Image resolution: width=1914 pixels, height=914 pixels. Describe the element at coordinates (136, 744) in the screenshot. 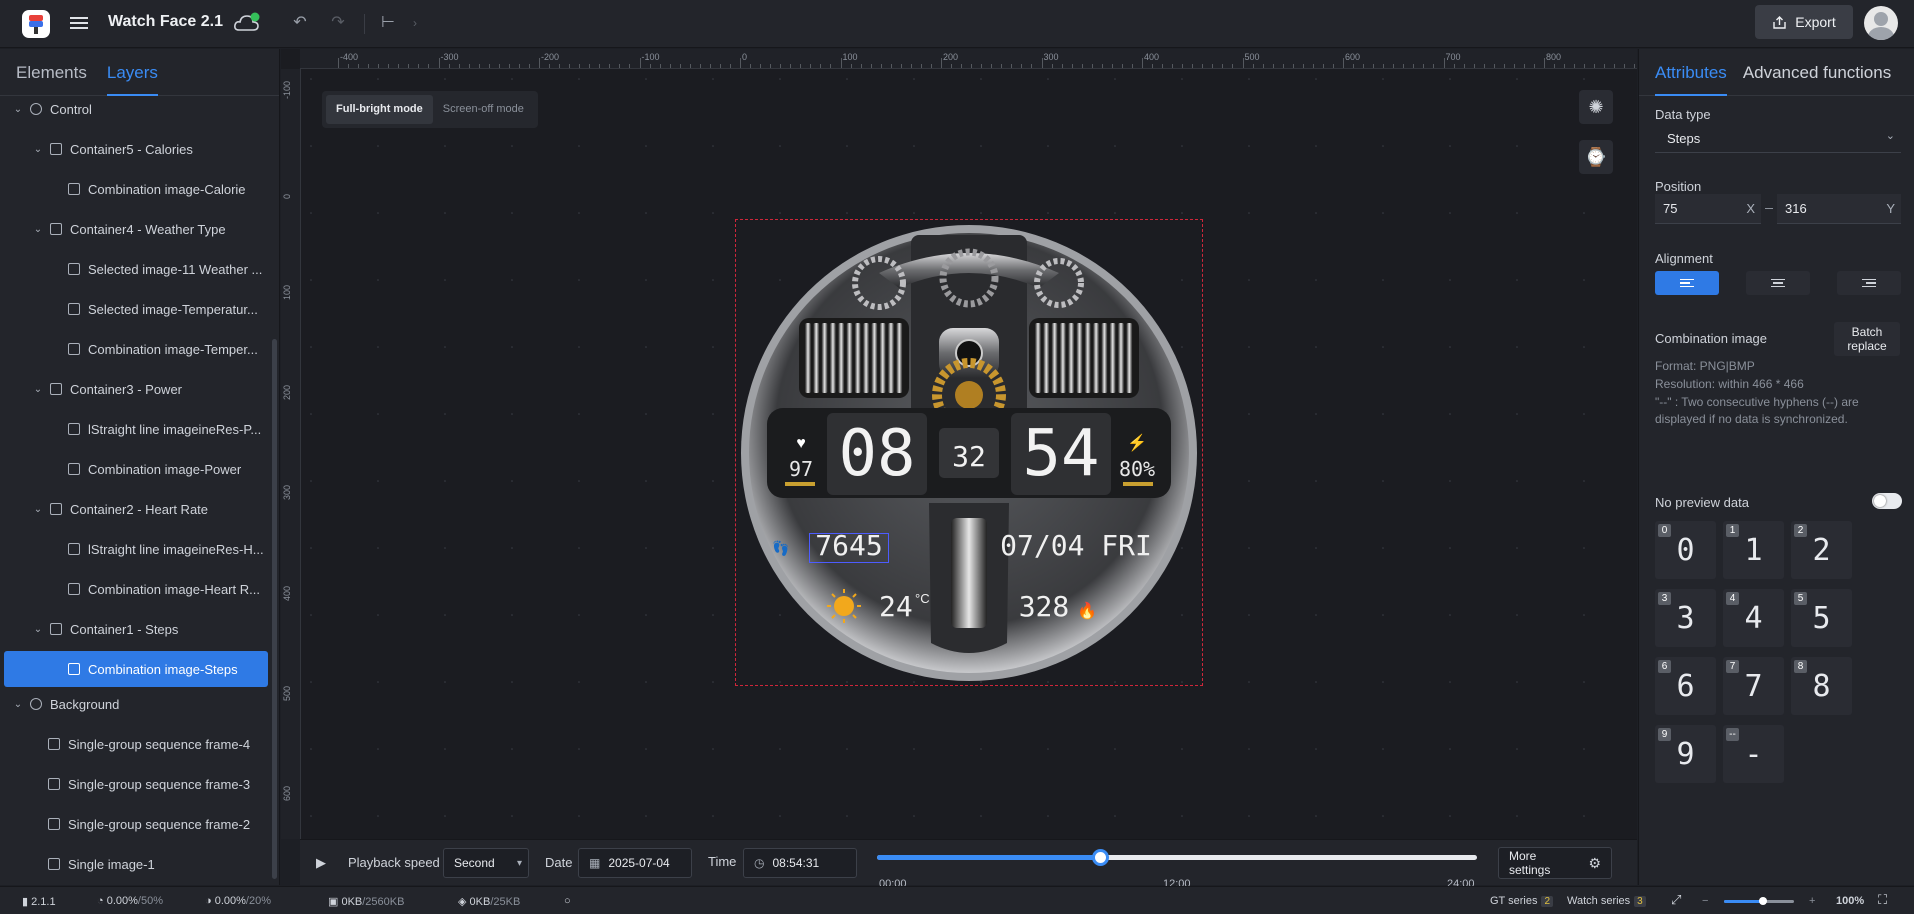

I see `layer-item: Single-group sequence frame-4` at that location.